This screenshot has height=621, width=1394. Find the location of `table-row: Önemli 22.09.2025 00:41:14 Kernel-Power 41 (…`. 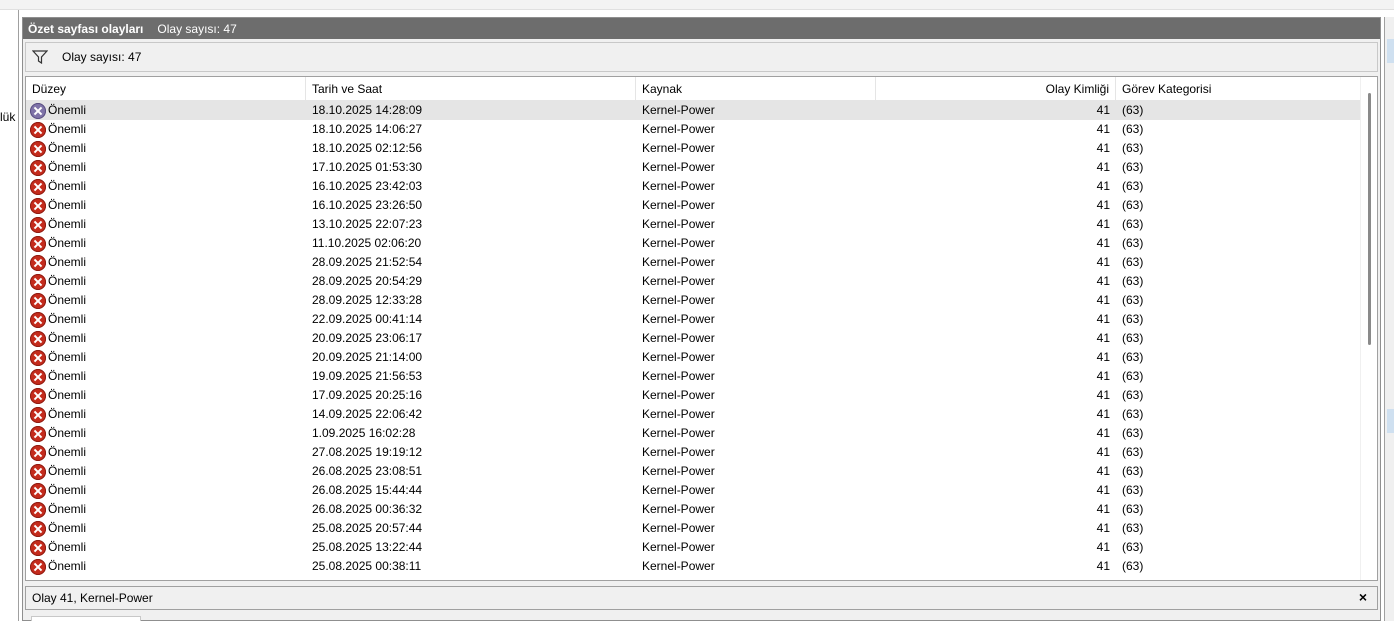

table-row: Önemli 22.09.2025 00:41:14 Kernel-Power 41 (… is located at coordinates (694, 319).